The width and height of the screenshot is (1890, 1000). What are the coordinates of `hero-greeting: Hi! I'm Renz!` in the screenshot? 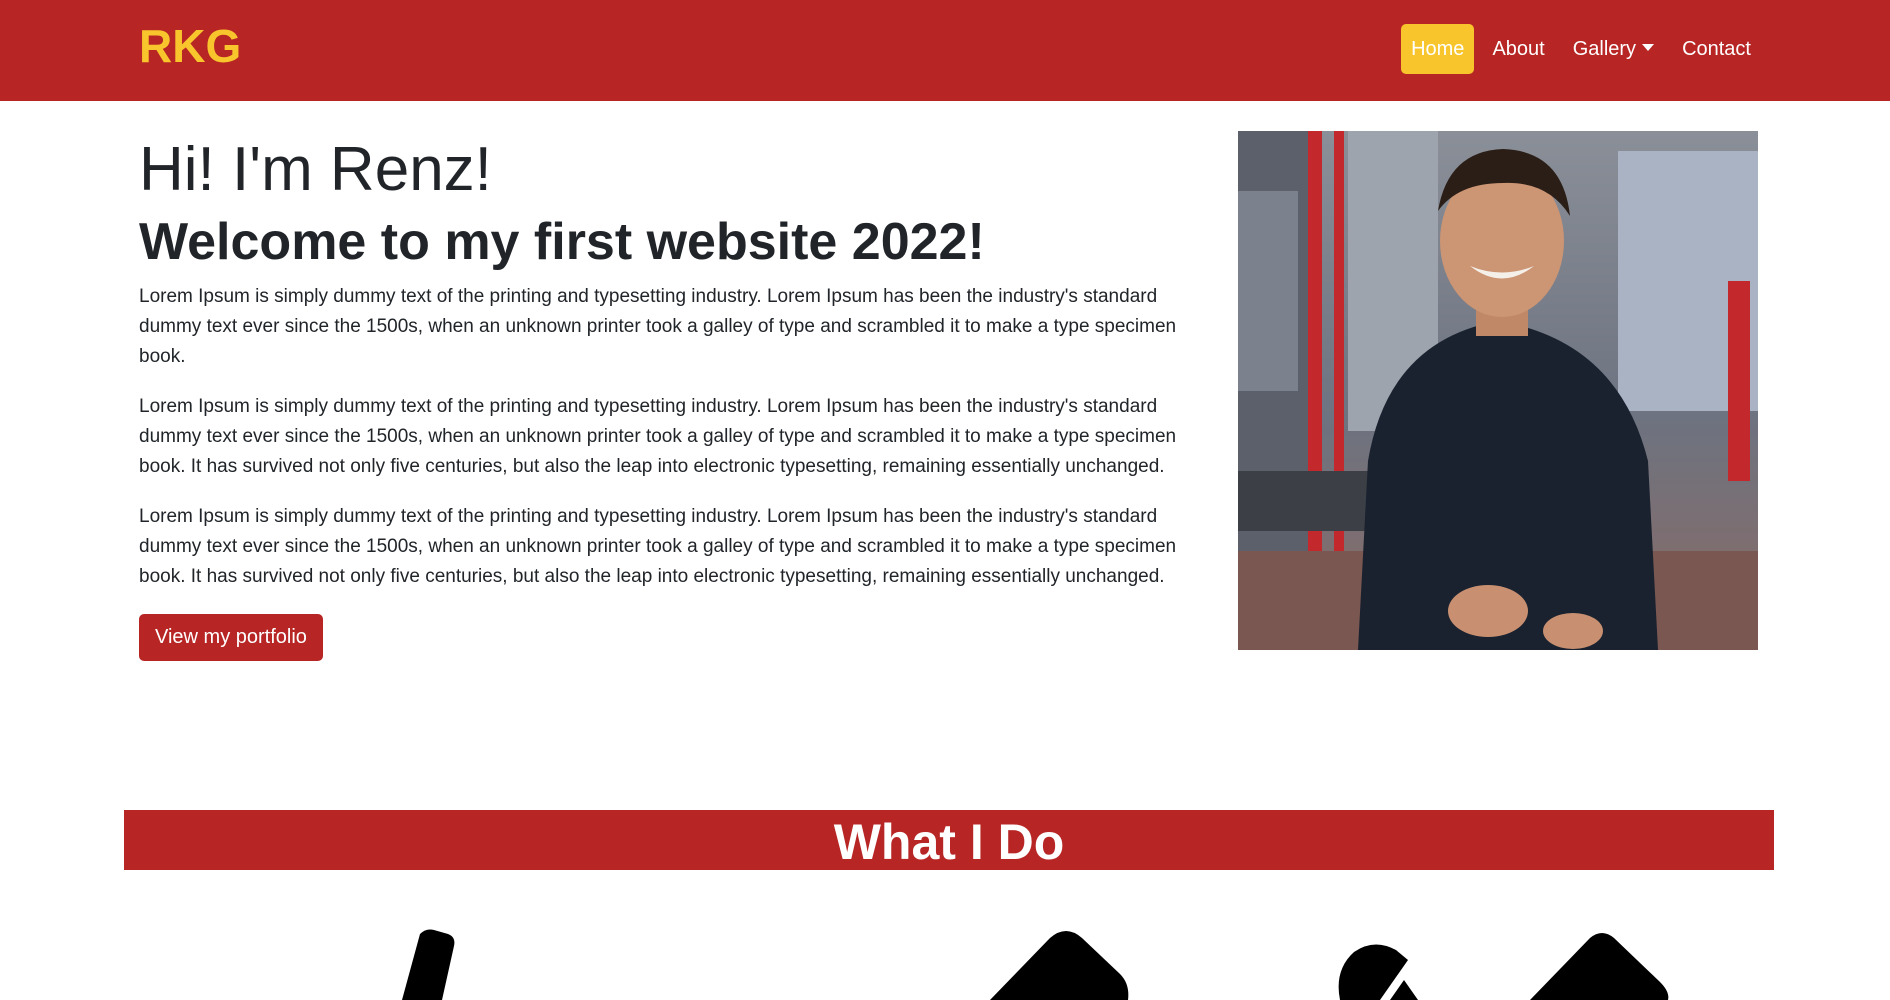 It's located at (315, 169).